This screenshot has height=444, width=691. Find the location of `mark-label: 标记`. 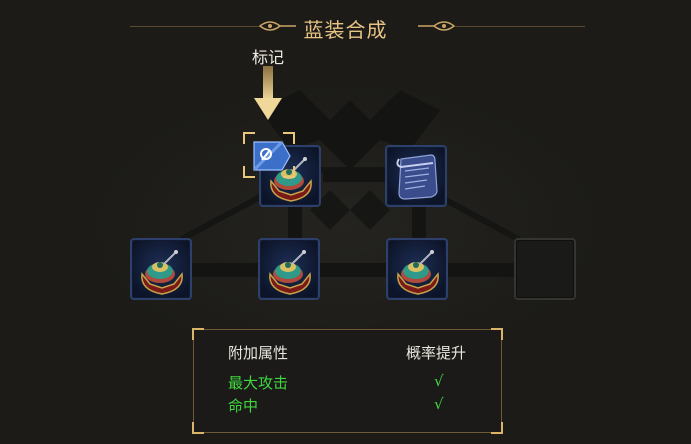

mark-label: 标记 is located at coordinates (267, 57).